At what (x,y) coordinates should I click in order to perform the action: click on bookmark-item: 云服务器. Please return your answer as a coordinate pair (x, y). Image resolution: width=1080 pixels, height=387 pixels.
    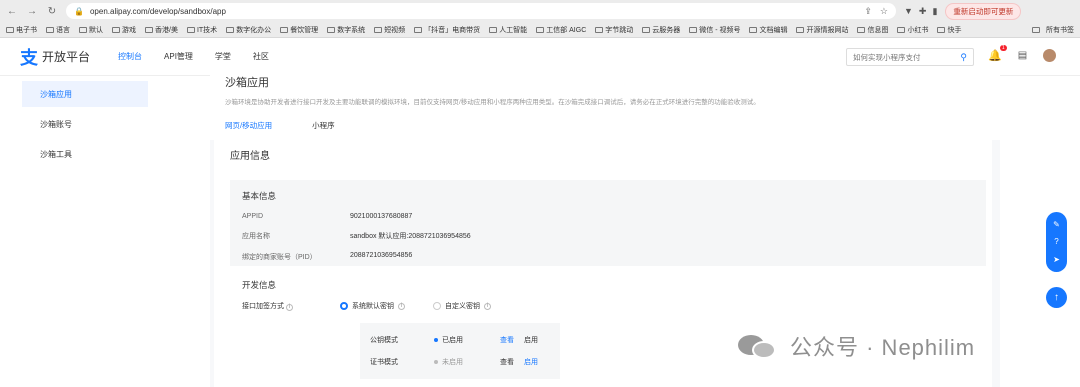
    Looking at the image, I should click on (661, 30).